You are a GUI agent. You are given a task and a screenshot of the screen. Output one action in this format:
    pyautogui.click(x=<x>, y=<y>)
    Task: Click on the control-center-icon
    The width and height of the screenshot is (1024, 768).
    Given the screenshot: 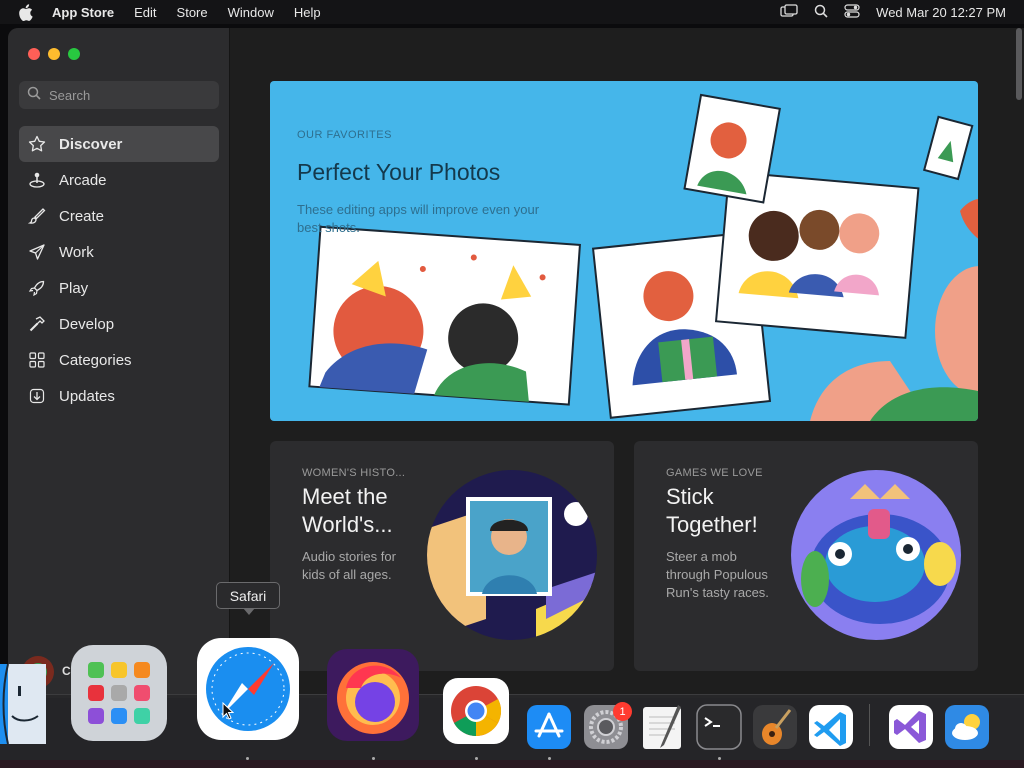 What is the action you would take?
    pyautogui.click(x=852, y=12)
    